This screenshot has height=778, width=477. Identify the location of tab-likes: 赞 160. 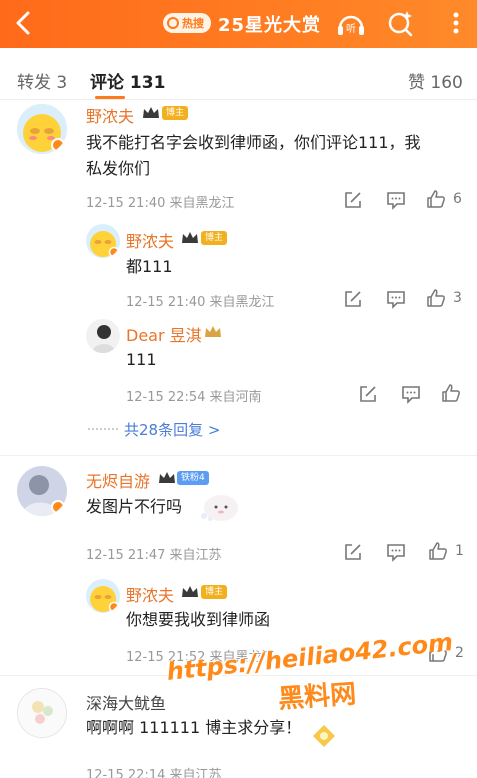
(435, 80).